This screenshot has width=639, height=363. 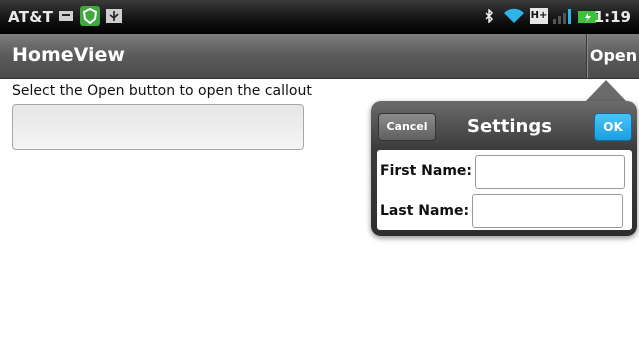 What do you see at coordinates (539, 16) in the screenshot?
I see `hplus-network-icon: H+` at bounding box center [539, 16].